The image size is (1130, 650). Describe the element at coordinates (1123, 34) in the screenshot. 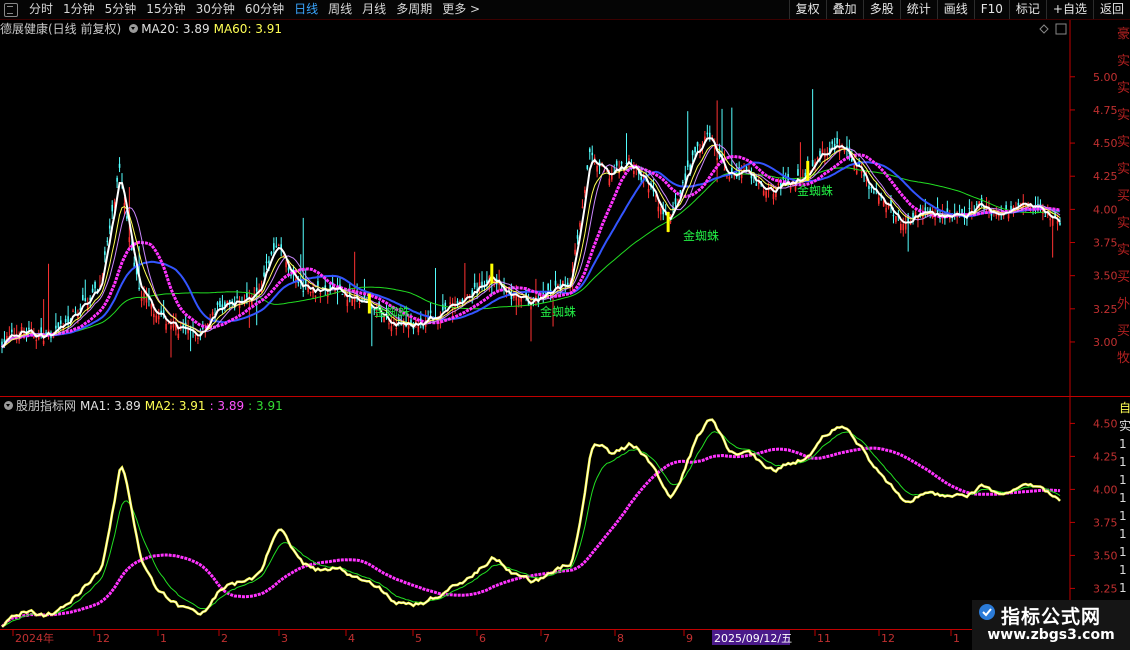

I see `side-label: 豪` at that location.